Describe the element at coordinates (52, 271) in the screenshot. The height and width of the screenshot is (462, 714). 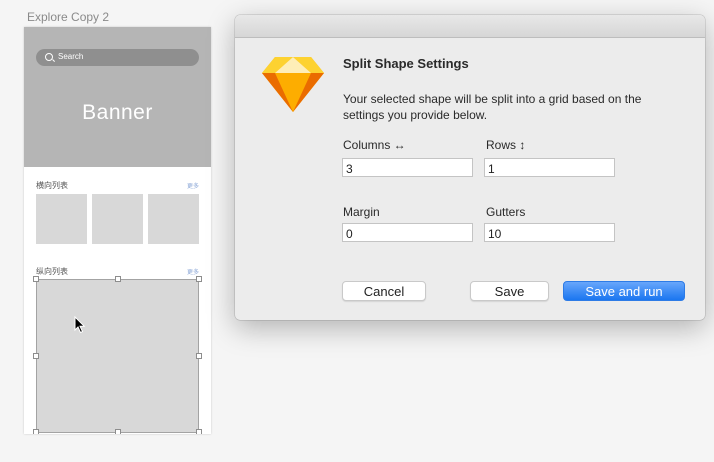
I see `vertical-list-title: 纵向列表` at that location.